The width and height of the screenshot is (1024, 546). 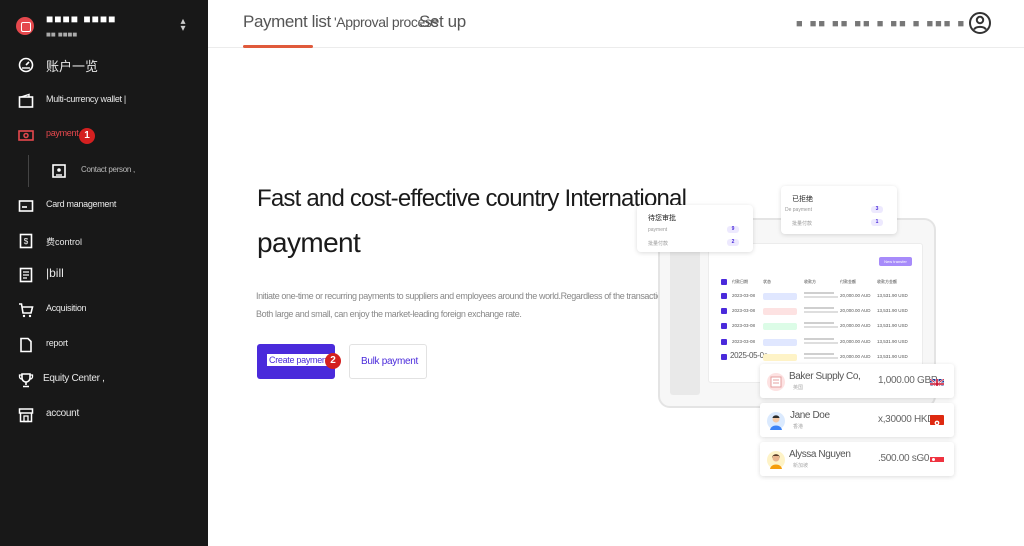 I want to click on sidebar-item-overview: 账户一览, so click(x=104, y=65).